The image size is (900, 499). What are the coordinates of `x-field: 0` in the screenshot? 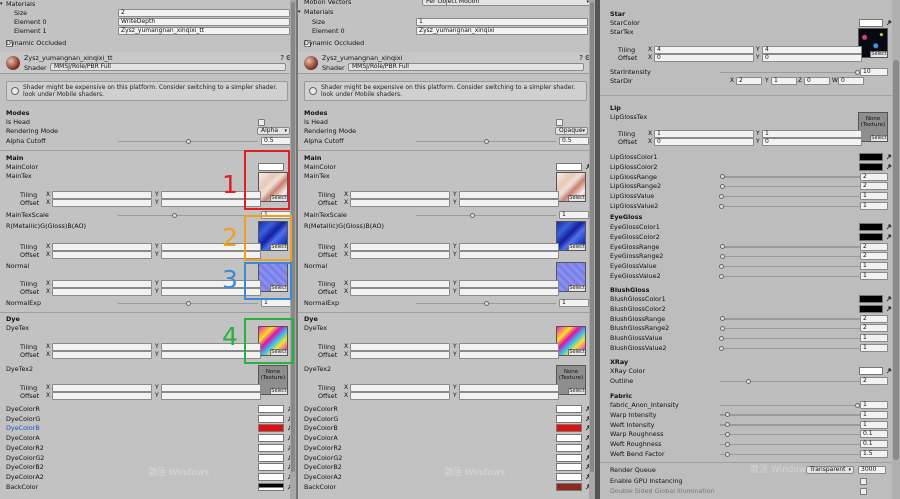 It's located at (704, 58).